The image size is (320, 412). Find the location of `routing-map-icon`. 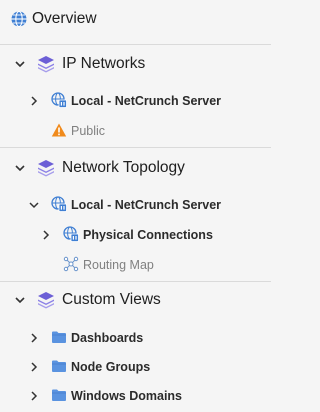

routing-map-icon is located at coordinates (71, 264).